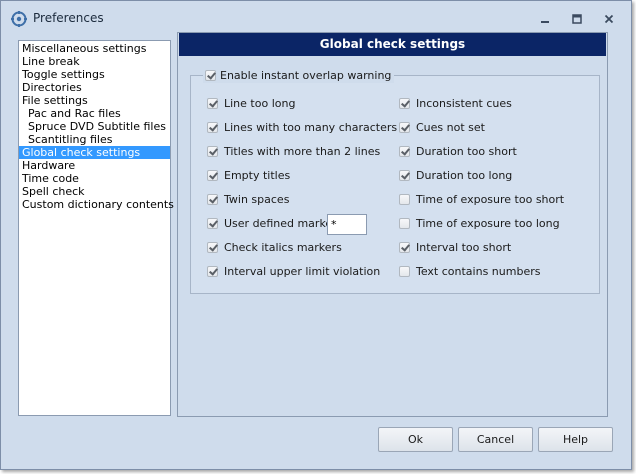  Describe the element at coordinates (94, 178) in the screenshot. I see `nav-item: Time code` at that location.